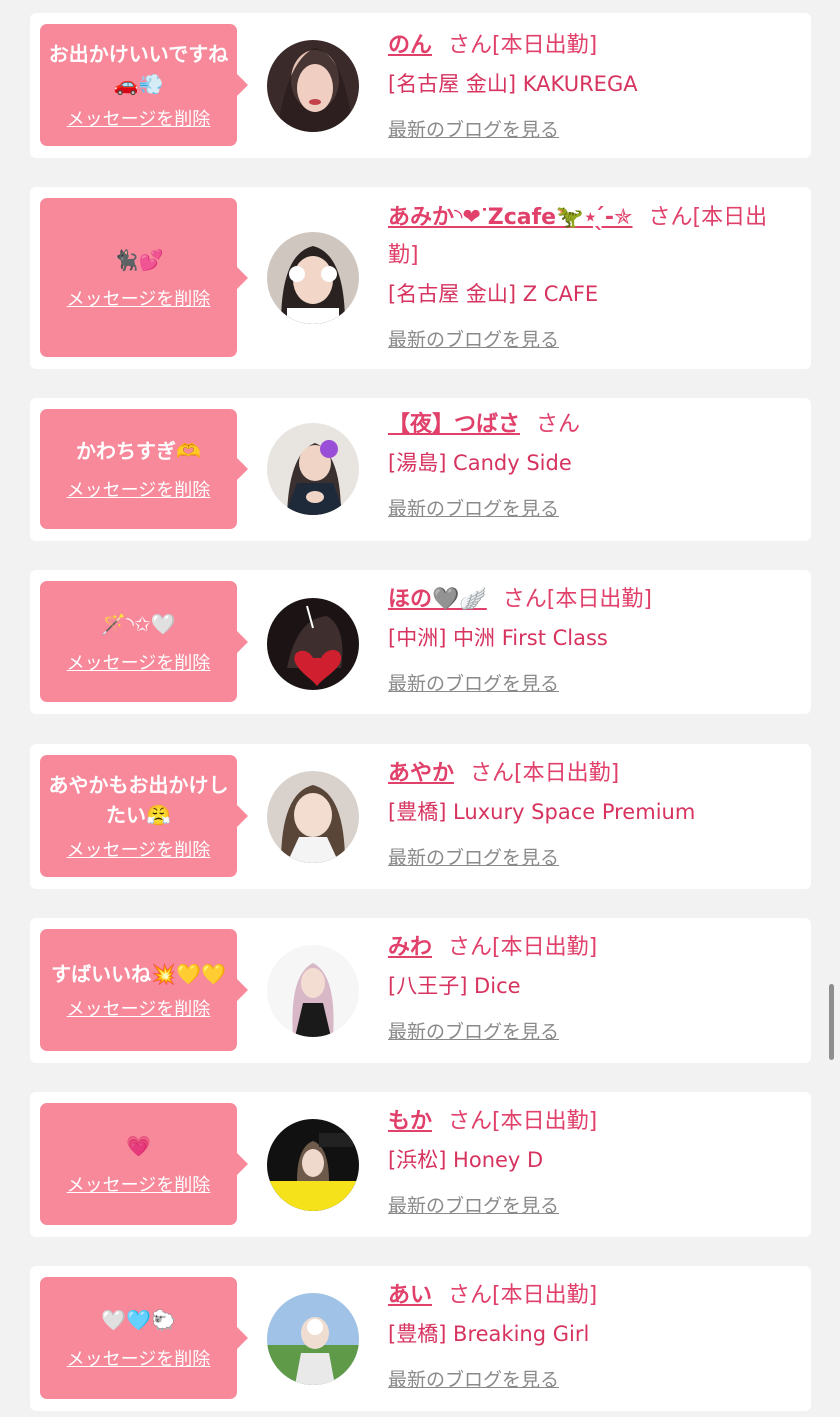 The image size is (840, 1417). I want to click on name-line: もか さん[本日出勤], so click(590, 1122).